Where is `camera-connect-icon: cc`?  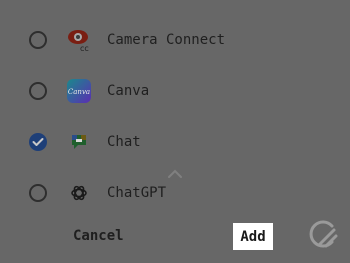
camera-connect-icon: cc is located at coordinates (79, 40).